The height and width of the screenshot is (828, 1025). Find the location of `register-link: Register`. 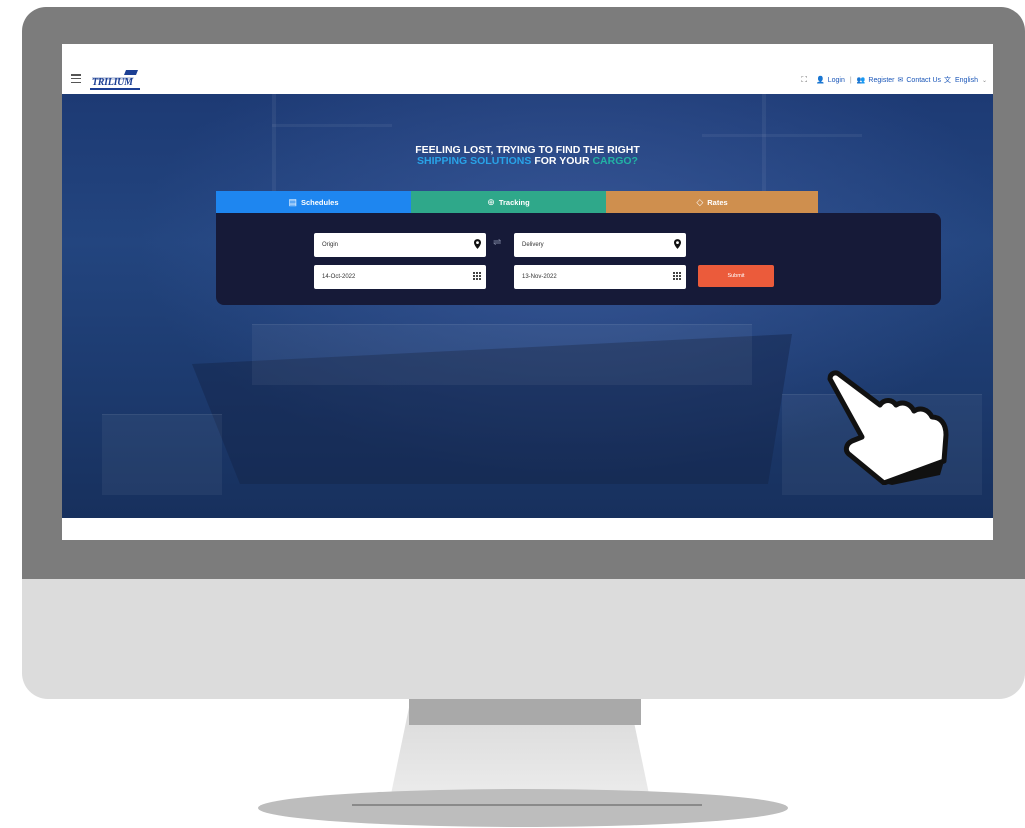

register-link: Register is located at coordinates (881, 80).